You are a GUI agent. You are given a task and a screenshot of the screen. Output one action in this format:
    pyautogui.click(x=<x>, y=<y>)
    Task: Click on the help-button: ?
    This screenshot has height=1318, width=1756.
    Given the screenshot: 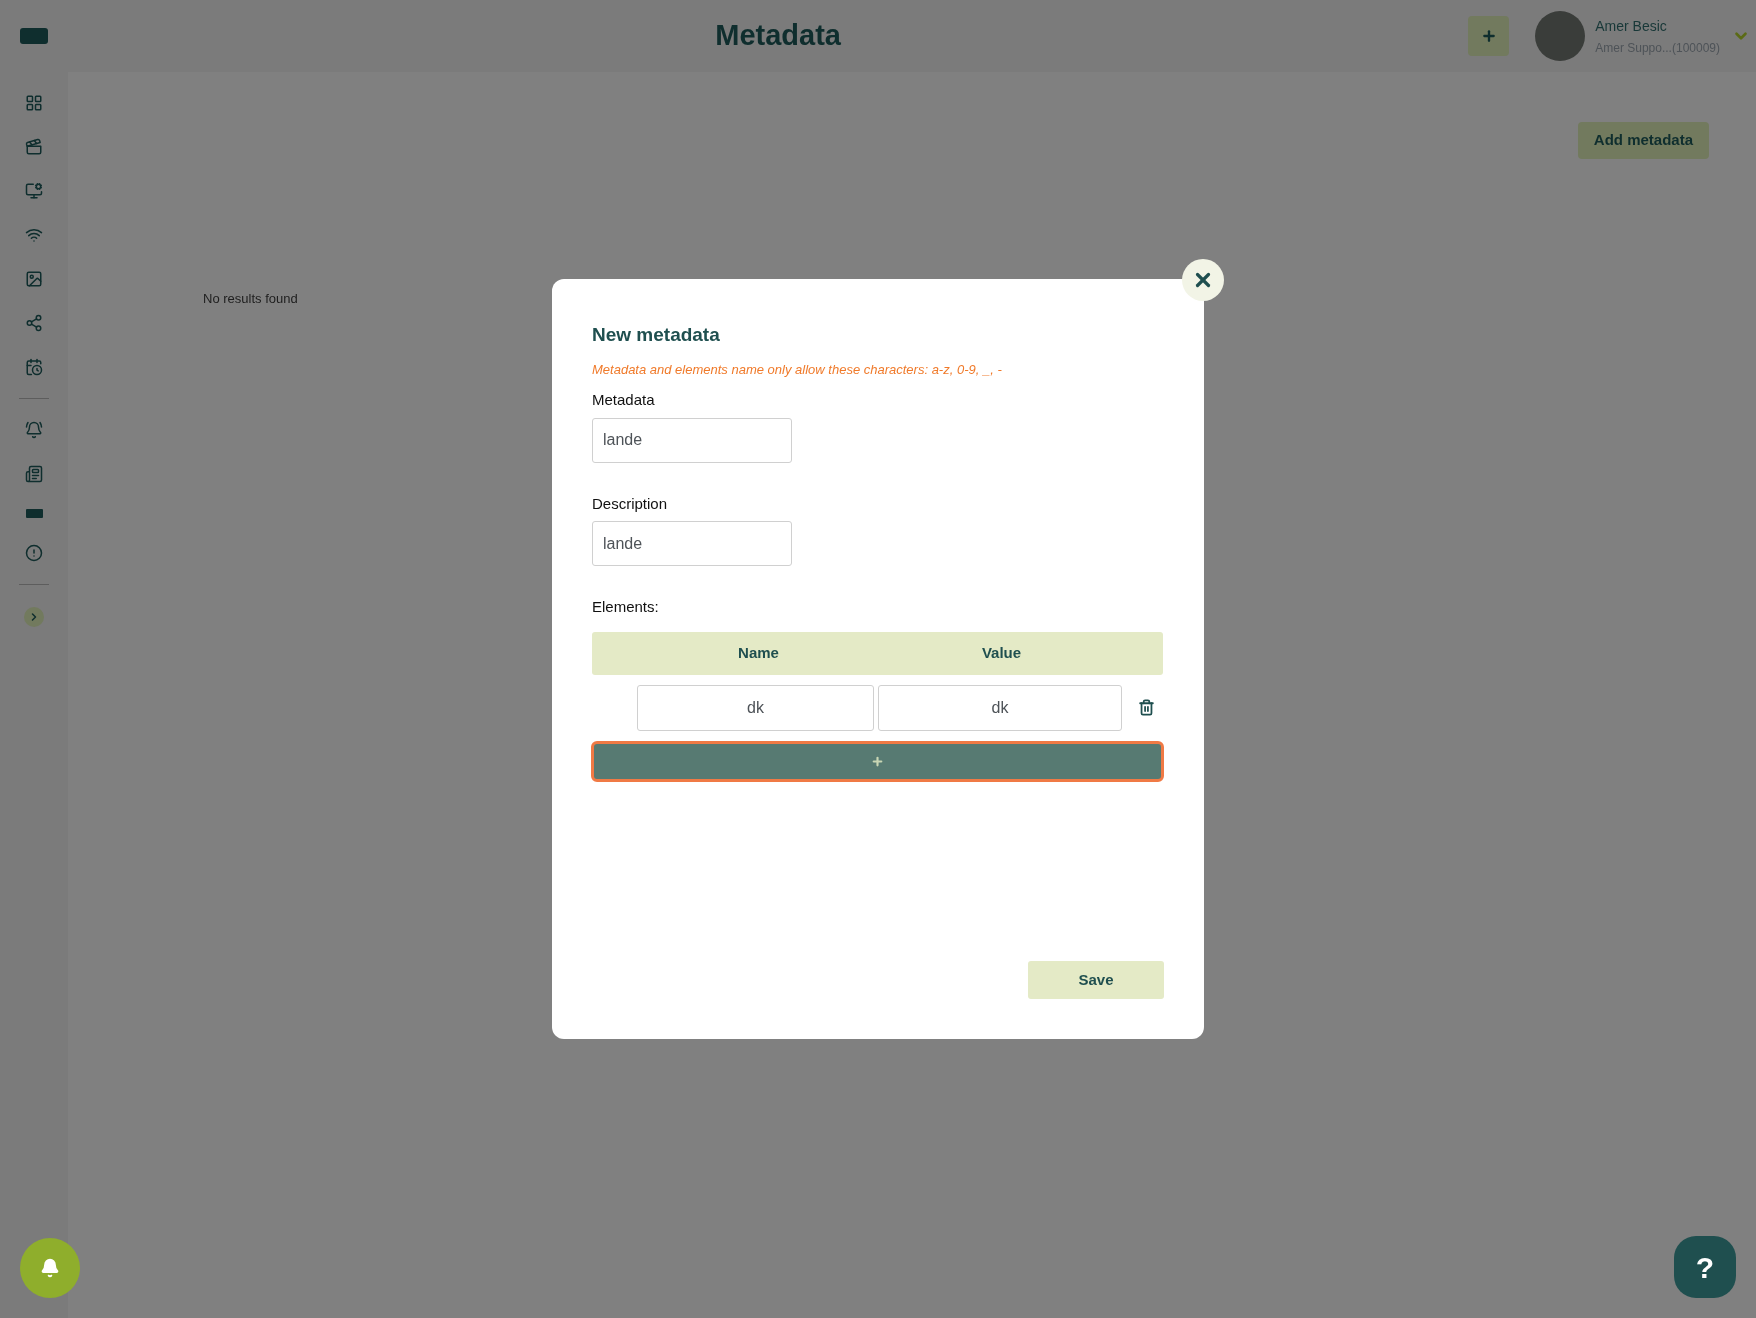 What is the action you would take?
    pyautogui.click(x=1705, y=1267)
    